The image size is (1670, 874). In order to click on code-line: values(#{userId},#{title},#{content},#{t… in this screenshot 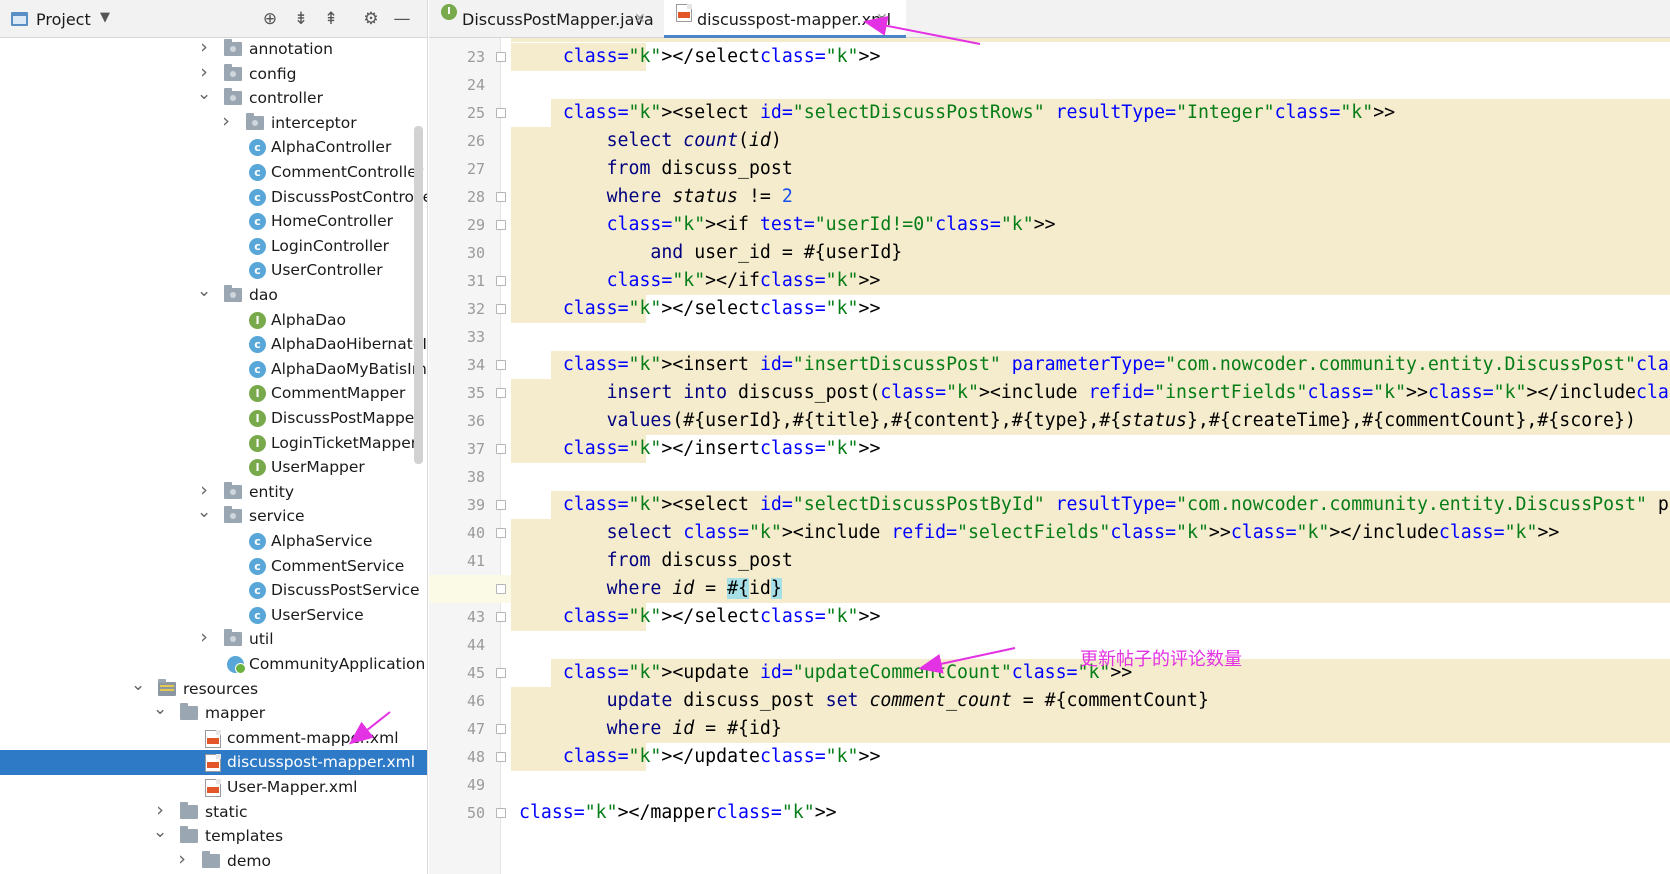, I will do `click(1090, 421)`.